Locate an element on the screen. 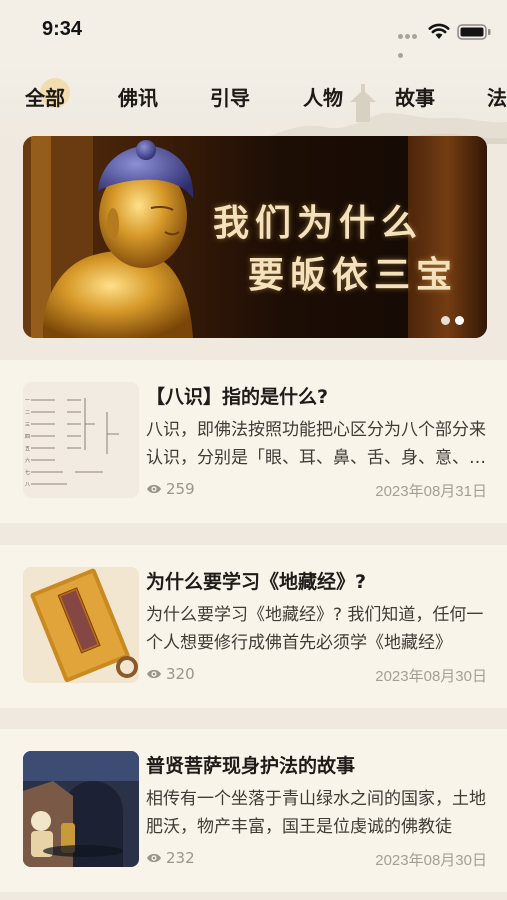 The width and height of the screenshot is (507, 900). status-time: 9:34 is located at coordinates (62, 29).